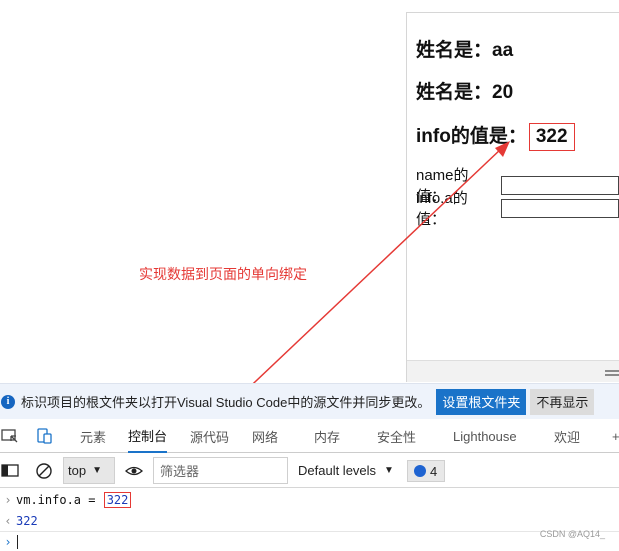  Describe the element at coordinates (93, 436) in the screenshot. I see `tab-elements: 元素` at that location.